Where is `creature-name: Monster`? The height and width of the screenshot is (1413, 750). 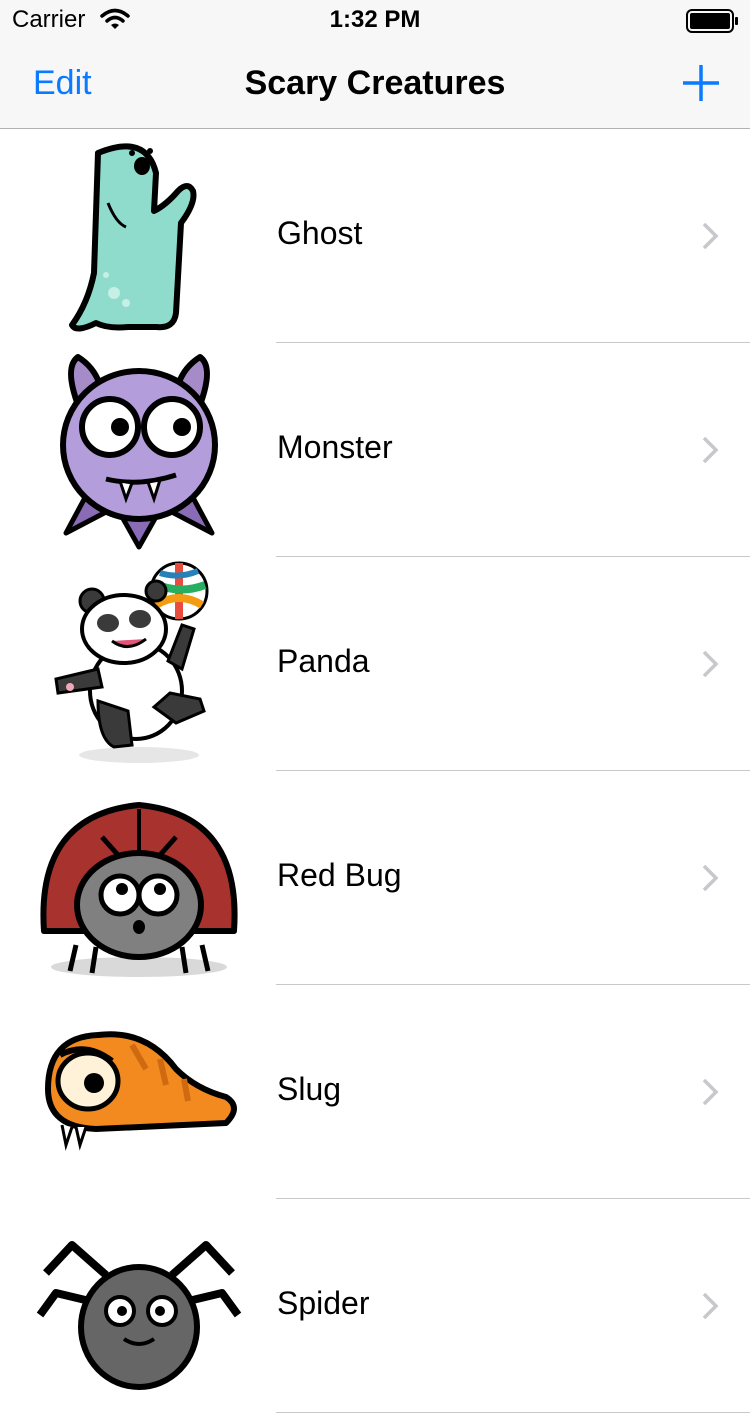
creature-name: Monster is located at coordinates (335, 447).